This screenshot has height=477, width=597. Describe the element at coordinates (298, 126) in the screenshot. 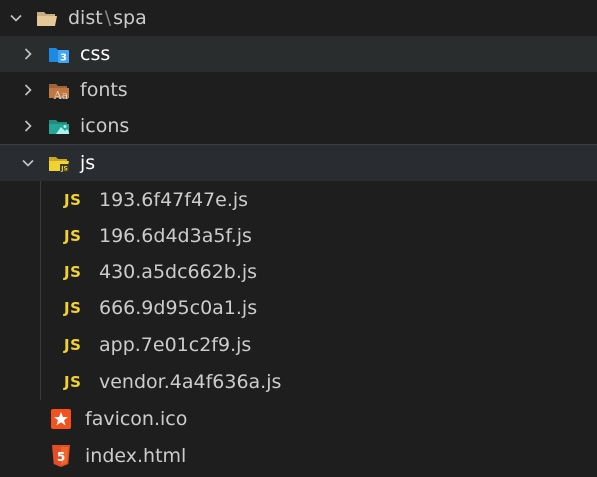

I see `tree-item-icons-folder: icons` at that location.